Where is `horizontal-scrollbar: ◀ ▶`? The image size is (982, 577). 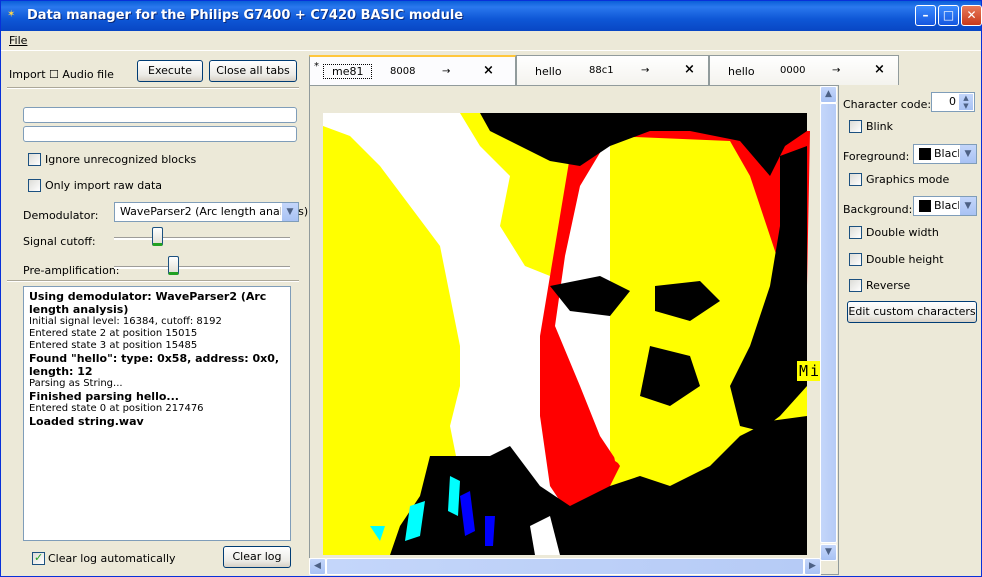
horizontal-scrollbar: ◀ ▶ is located at coordinates (565, 566).